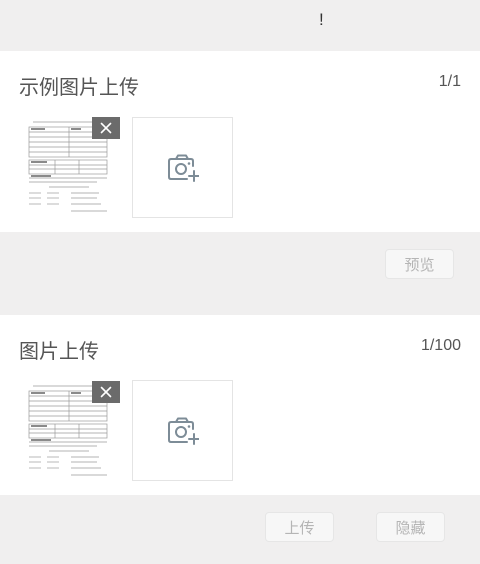 The width and height of the screenshot is (480, 564). Describe the element at coordinates (79, 88) in the screenshot. I see `example-upload-title: 示例图片上传` at that location.